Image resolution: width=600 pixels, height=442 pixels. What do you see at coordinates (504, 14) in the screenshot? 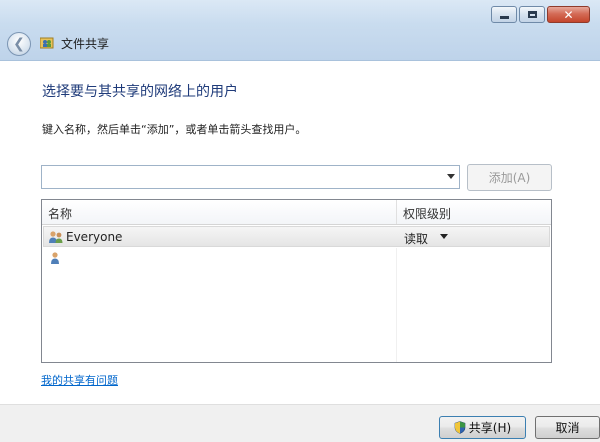
I see `minimize-button` at bounding box center [504, 14].